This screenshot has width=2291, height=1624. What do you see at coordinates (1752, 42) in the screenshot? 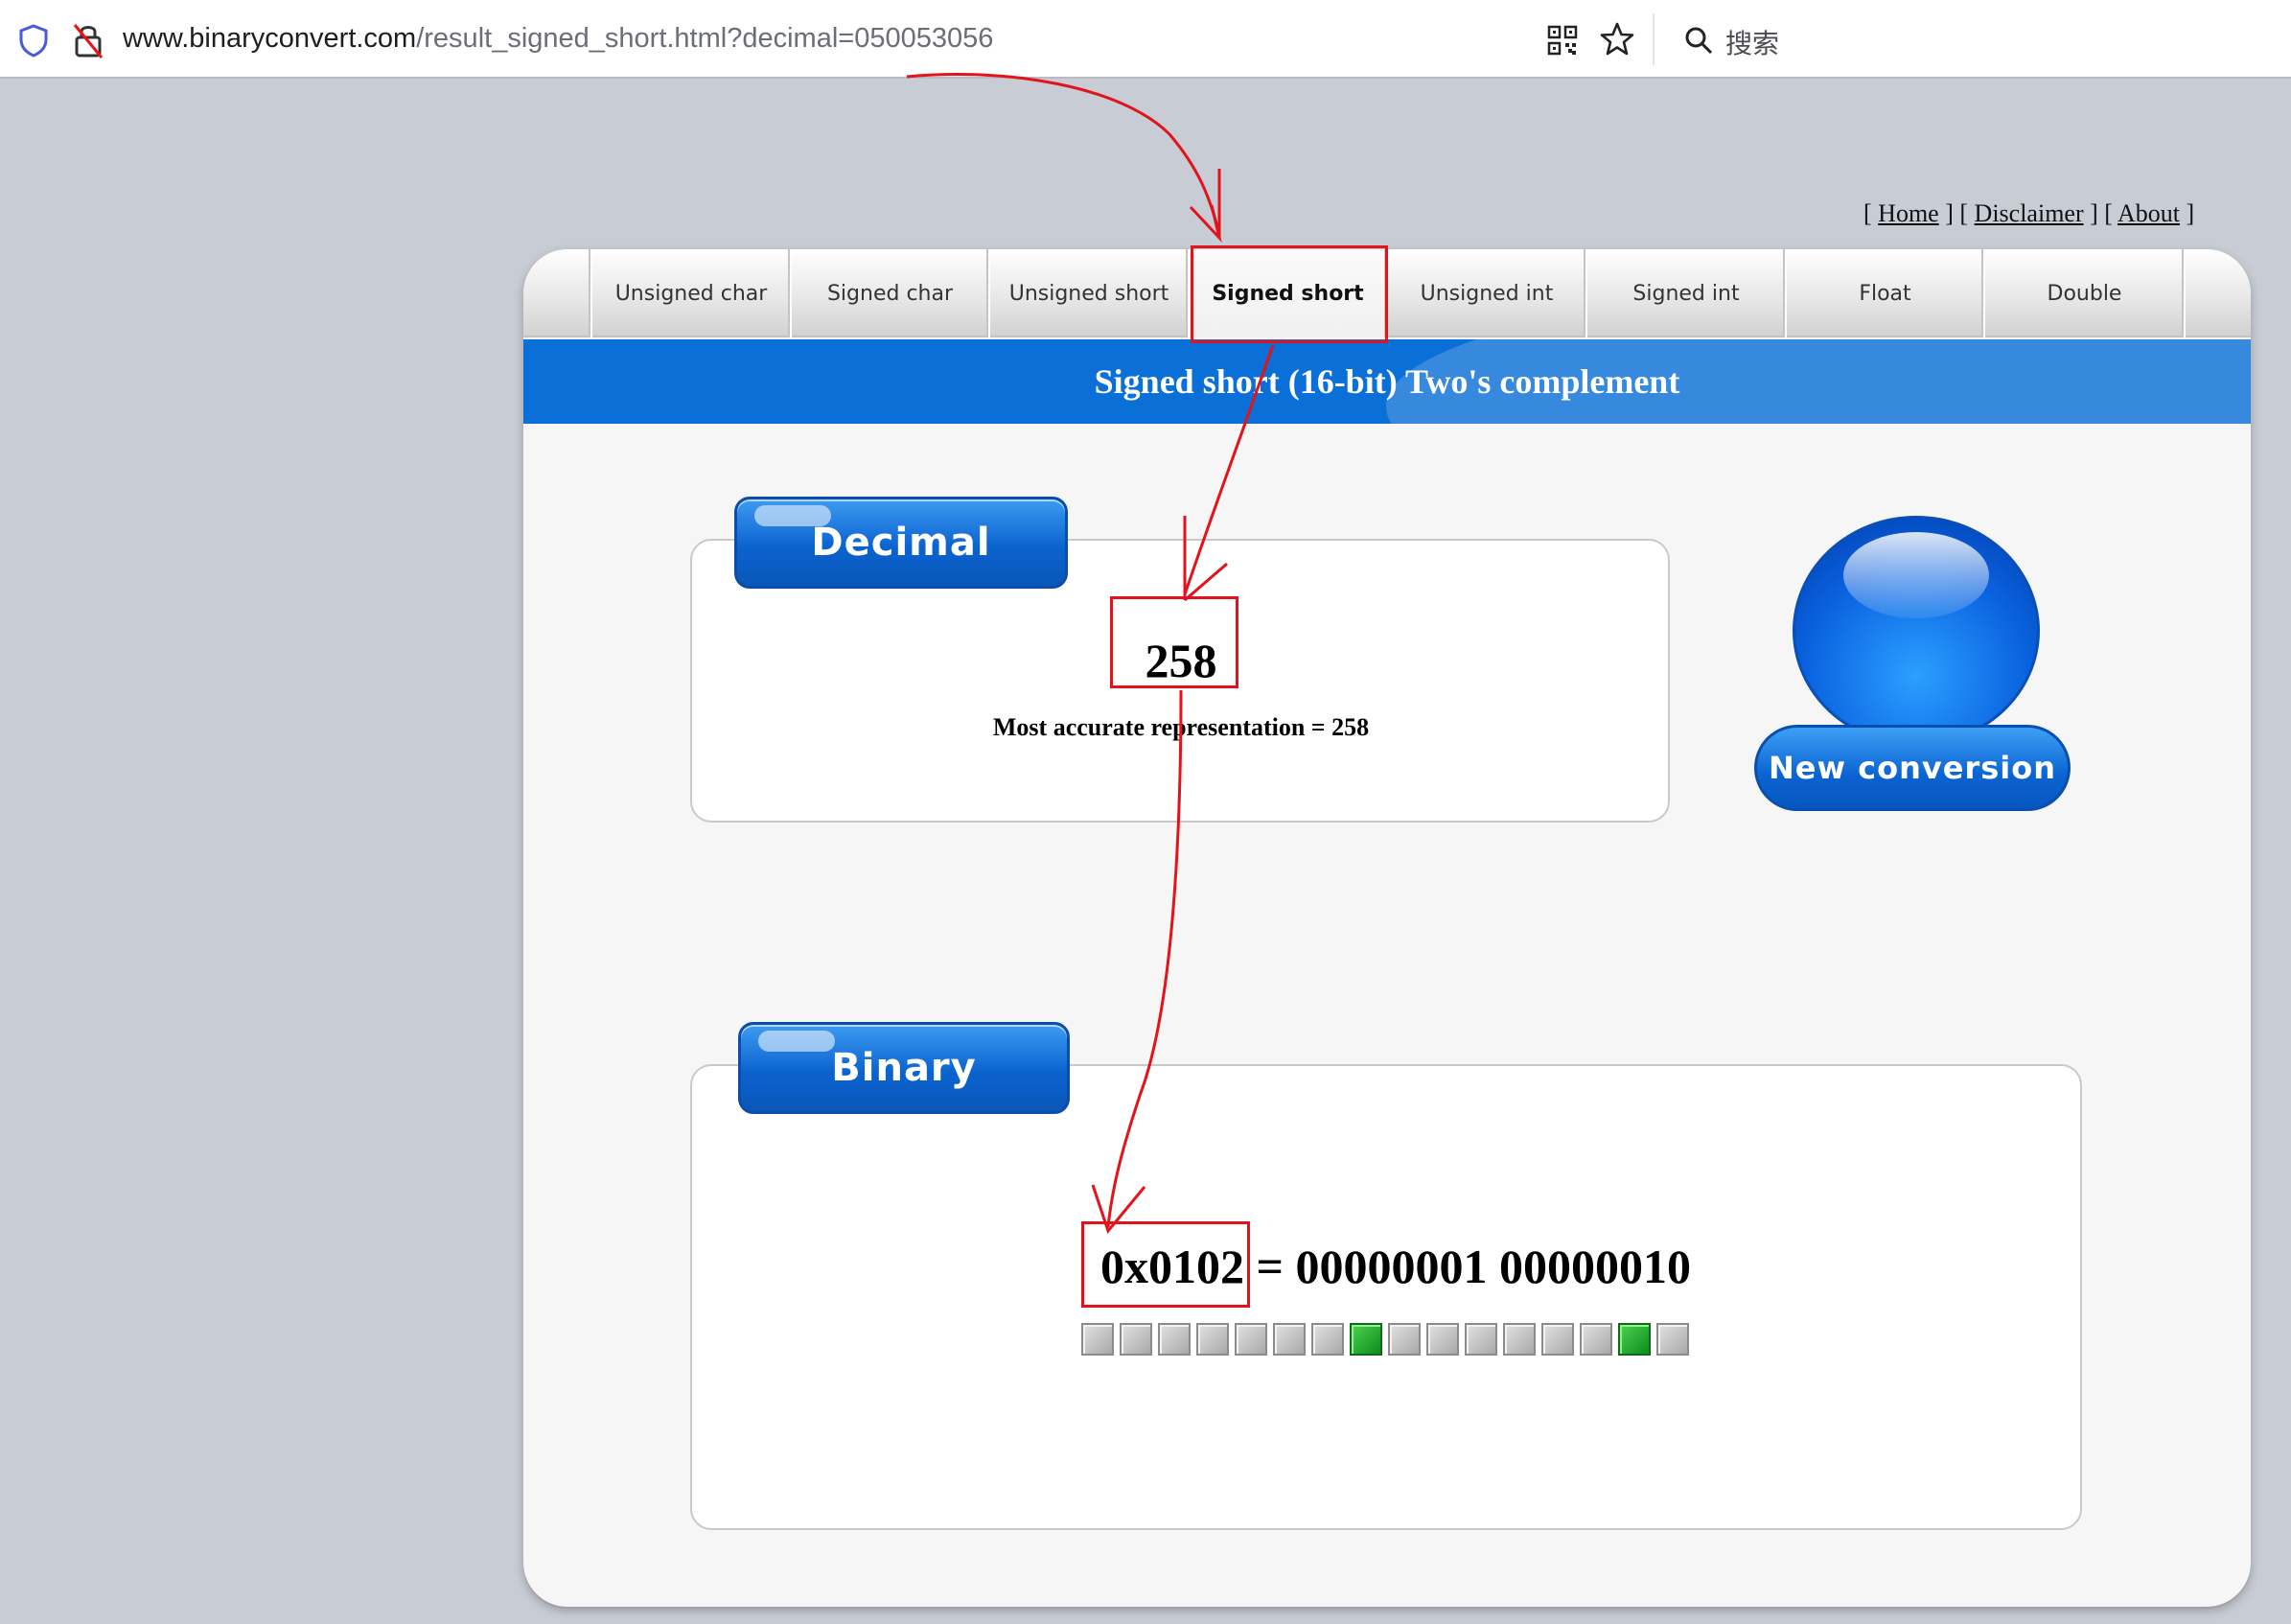
I see `search-input: 搜索` at bounding box center [1752, 42].